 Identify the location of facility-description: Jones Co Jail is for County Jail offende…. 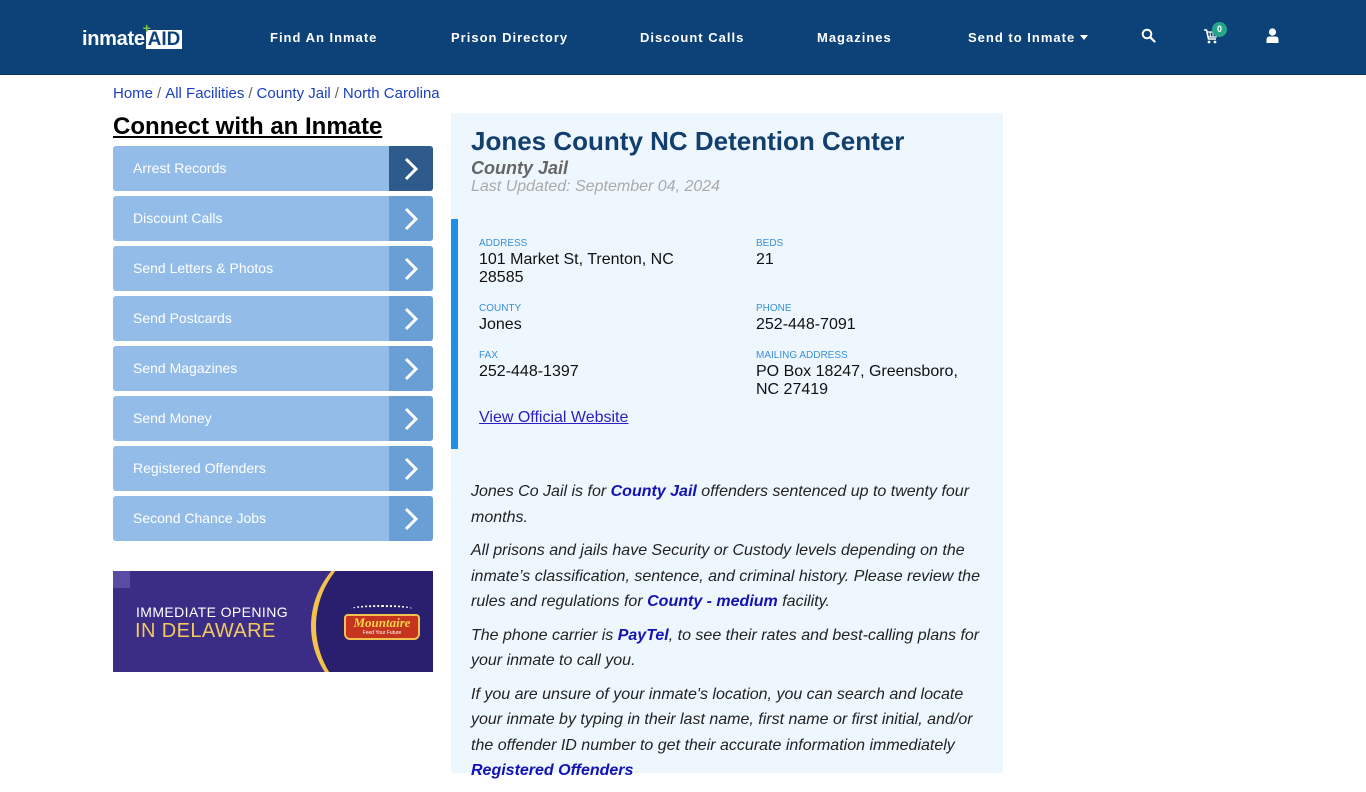
(728, 635).